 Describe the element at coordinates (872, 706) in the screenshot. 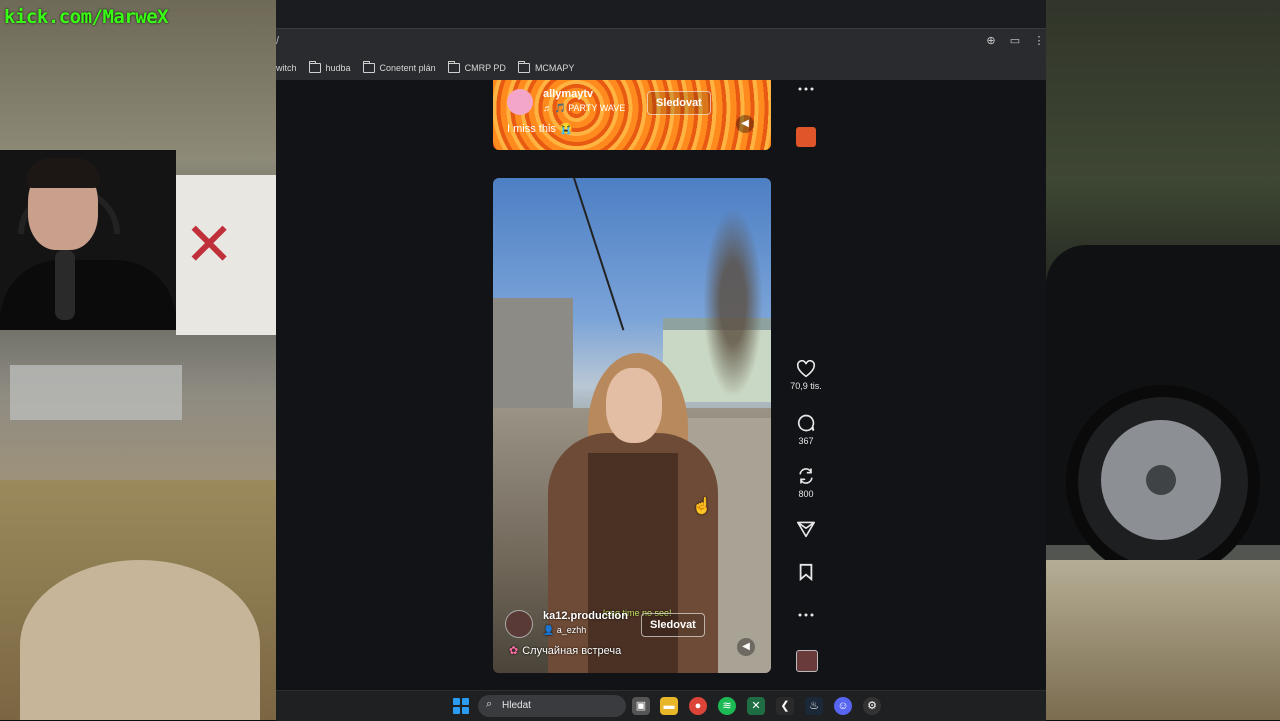

I see `tray-app-icon: ⚙` at that location.